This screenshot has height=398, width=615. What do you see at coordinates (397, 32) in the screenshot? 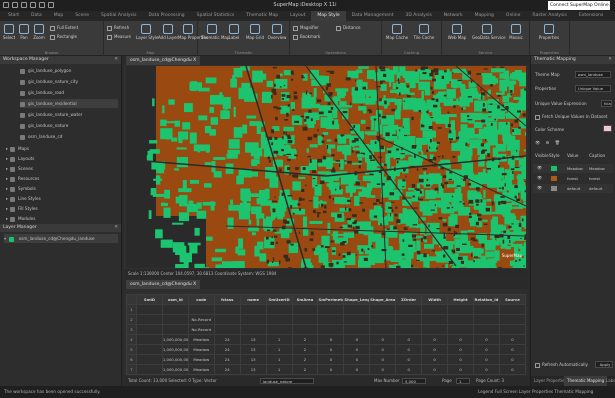
I see `map-cache-button: Map Cache` at bounding box center [397, 32].